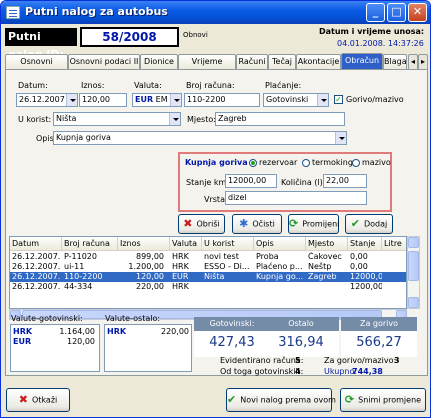 This screenshot has height=418, width=431. What do you see at coordinates (38, 400) in the screenshot?
I see `cancel-button: ✖ Otkaži` at bounding box center [38, 400].